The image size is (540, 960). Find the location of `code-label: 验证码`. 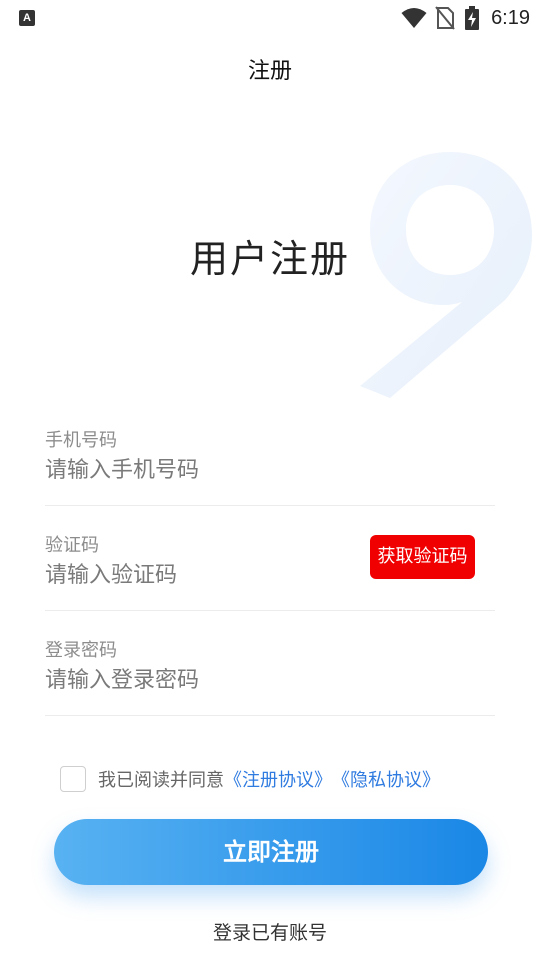

code-label: 验证码 is located at coordinates (72, 545).